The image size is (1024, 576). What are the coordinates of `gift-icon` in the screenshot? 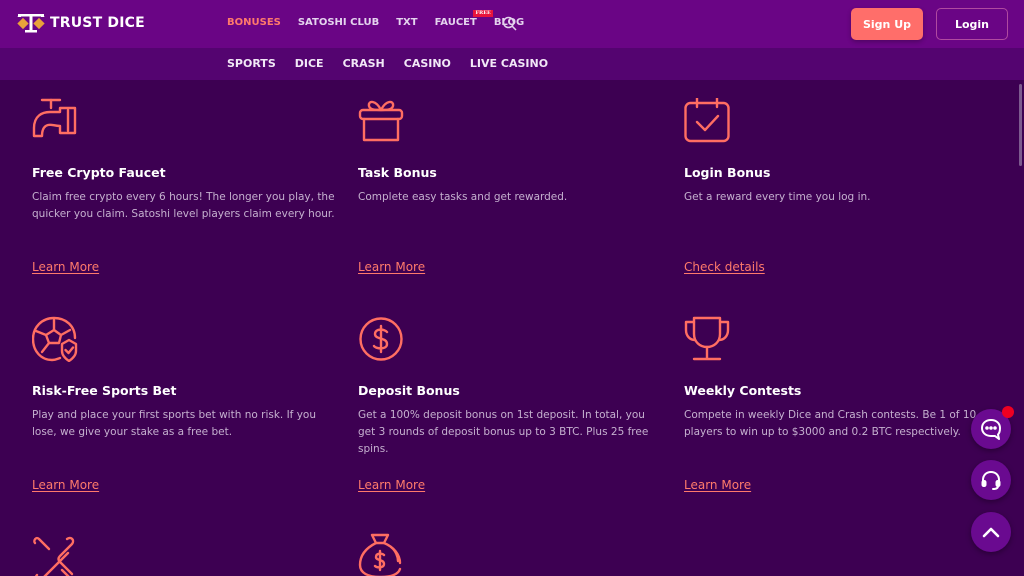 It's located at (381, 121).